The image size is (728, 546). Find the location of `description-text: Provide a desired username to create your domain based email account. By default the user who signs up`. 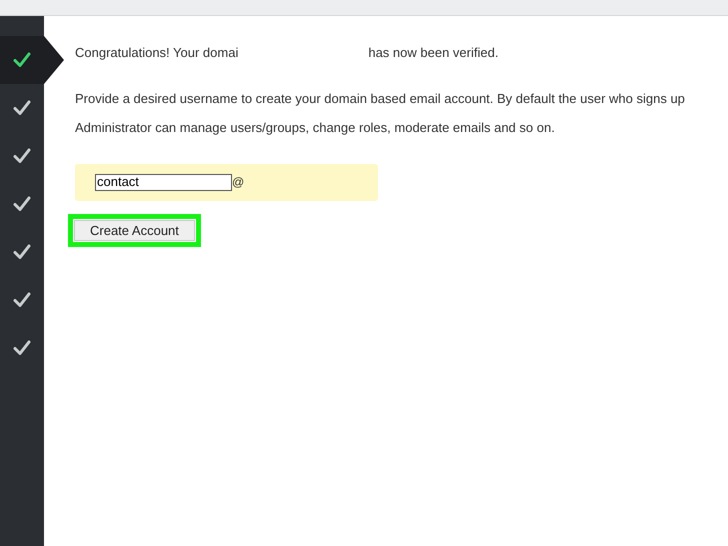

description-text: Provide a desired username to create your domain based email account. By default the user who signs up is located at coordinates (380, 99).